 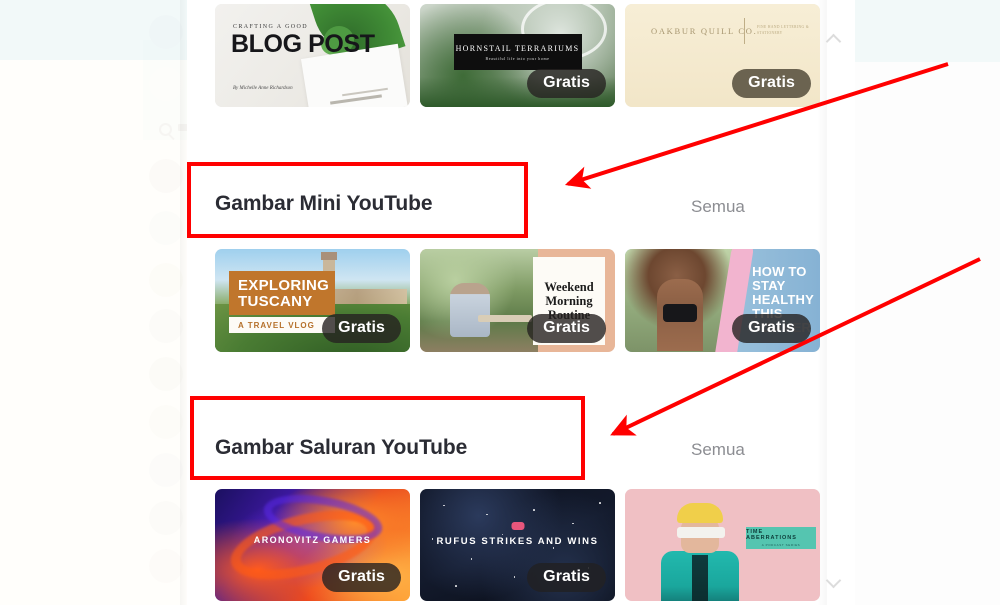 What do you see at coordinates (783, 30) in the screenshot?
I see `card-subline: FINE HAND LETTERING & STATIONERY` at bounding box center [783, 30].